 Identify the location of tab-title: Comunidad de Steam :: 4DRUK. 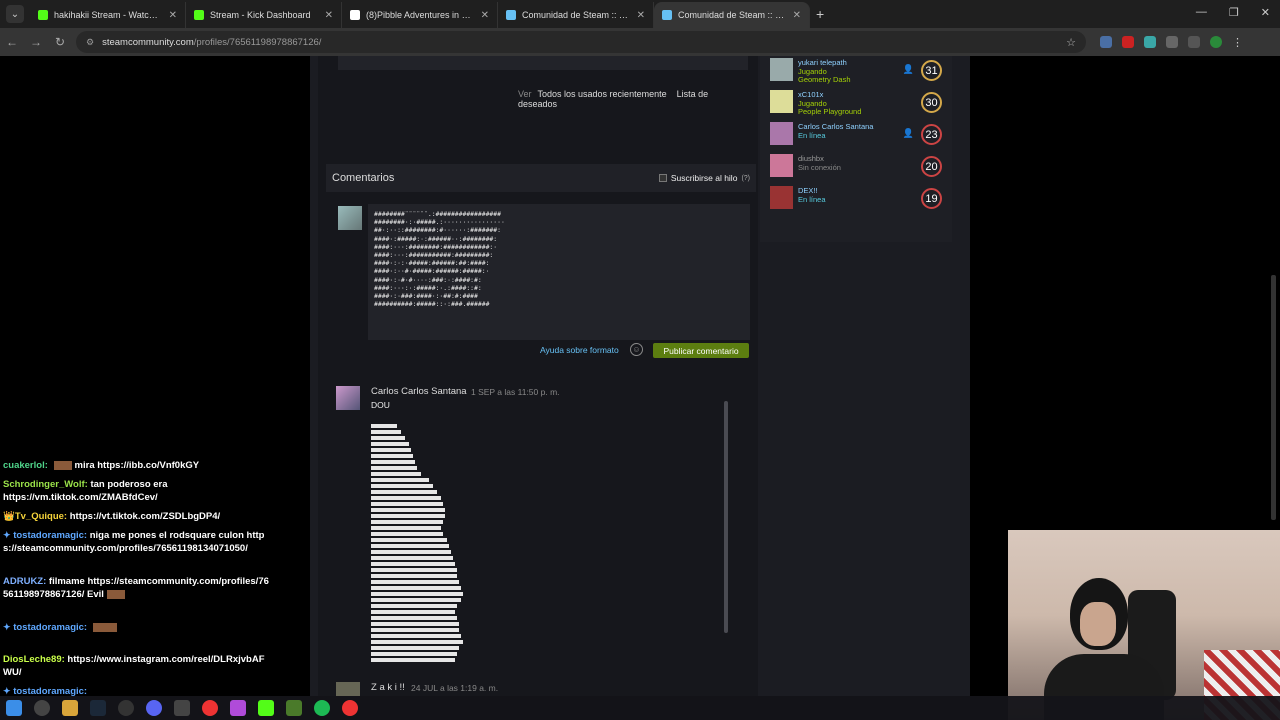
(732, 15).